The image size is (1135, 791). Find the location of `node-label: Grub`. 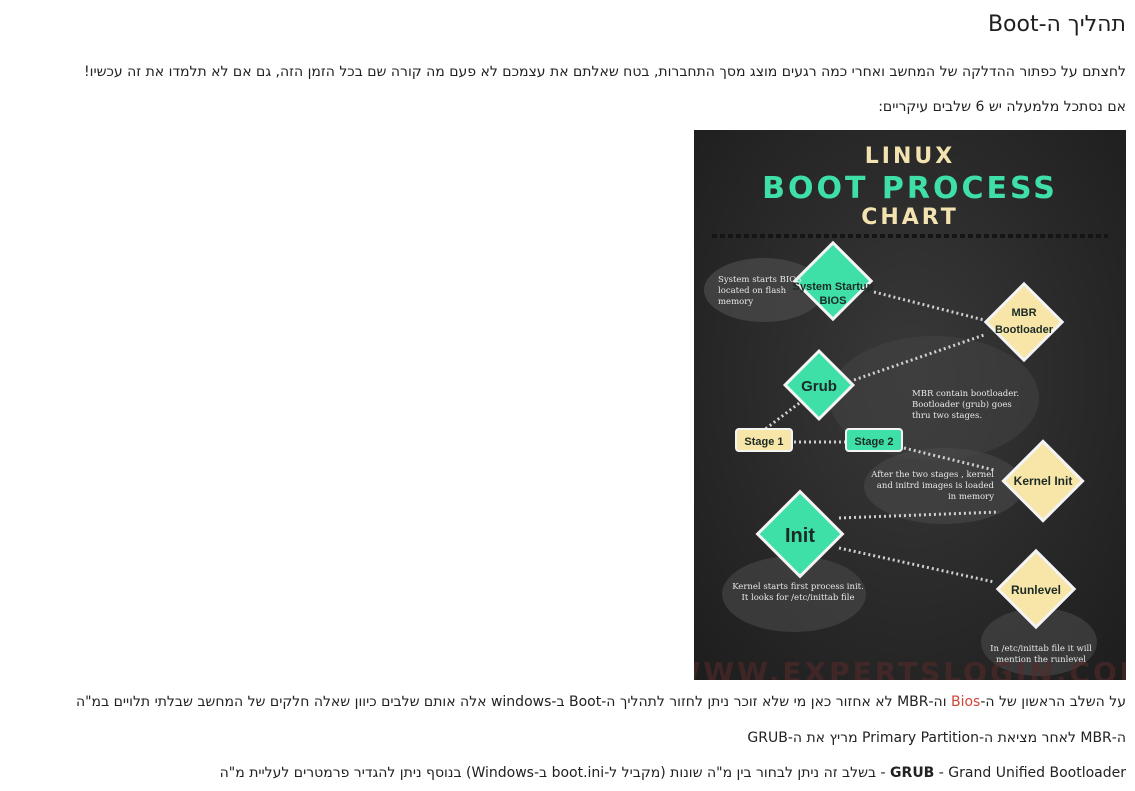

node-label: Grub is located at coordinates (819, 386).